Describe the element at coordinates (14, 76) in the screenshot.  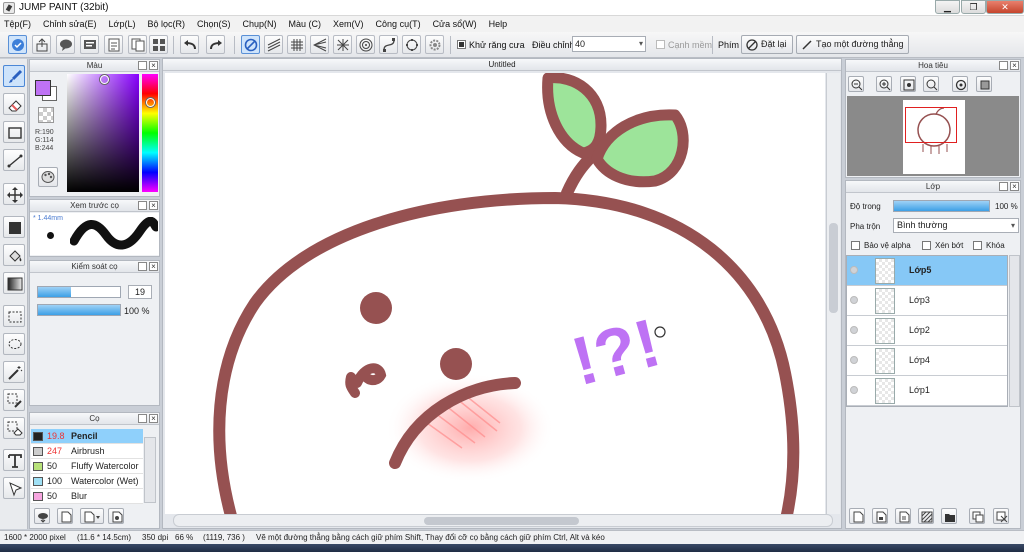
I see `brush-tool` at that location.